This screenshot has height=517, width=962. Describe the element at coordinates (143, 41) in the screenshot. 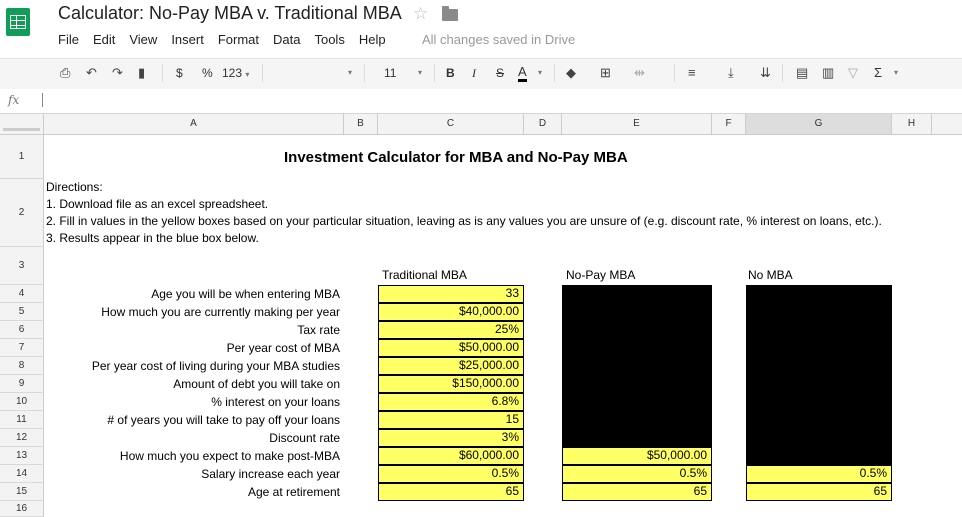

I see `menu-view: View` at that location.